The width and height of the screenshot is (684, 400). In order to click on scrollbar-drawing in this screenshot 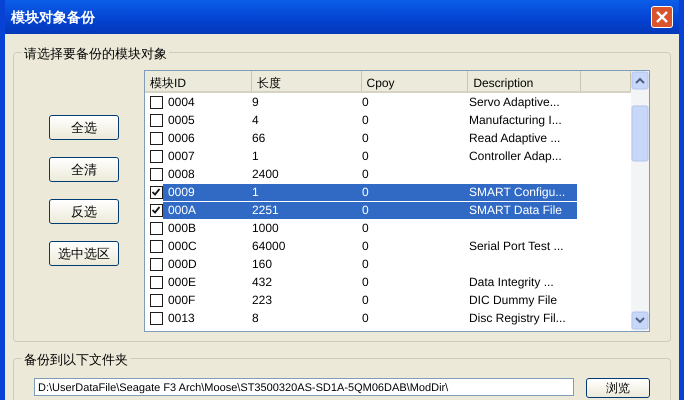, I will do `click(640, 201)`.